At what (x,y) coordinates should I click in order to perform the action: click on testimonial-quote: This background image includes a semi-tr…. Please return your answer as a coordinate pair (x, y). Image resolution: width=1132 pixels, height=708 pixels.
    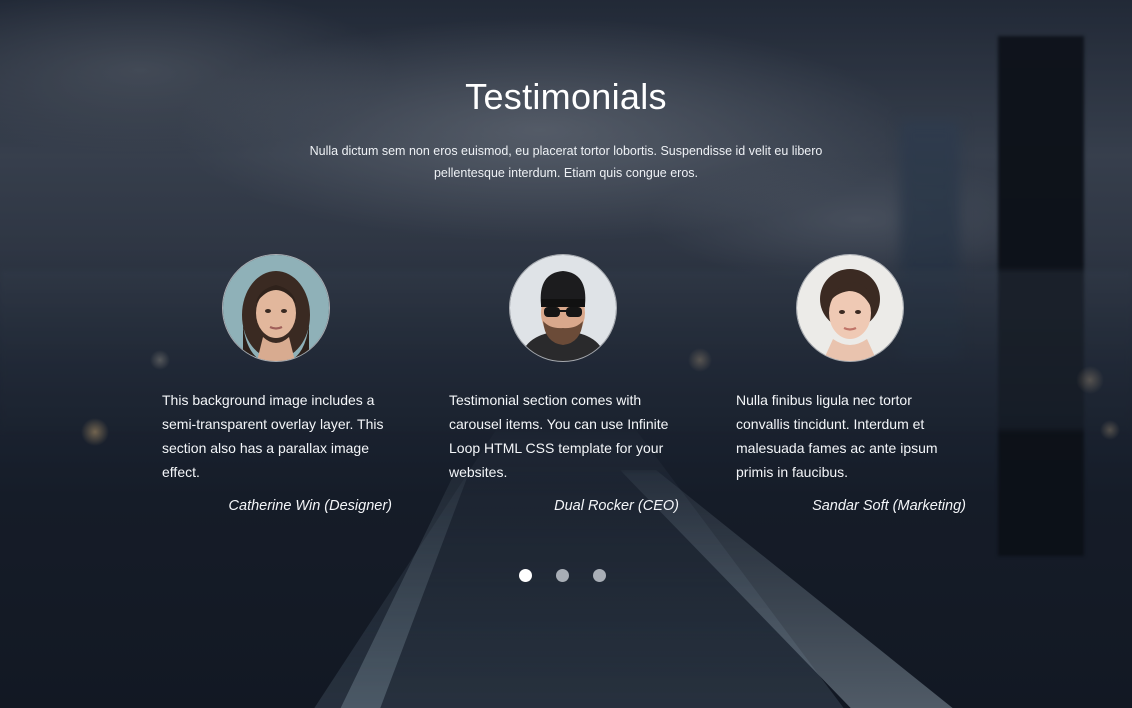
    Looking at the image, I should click on (273, 436).